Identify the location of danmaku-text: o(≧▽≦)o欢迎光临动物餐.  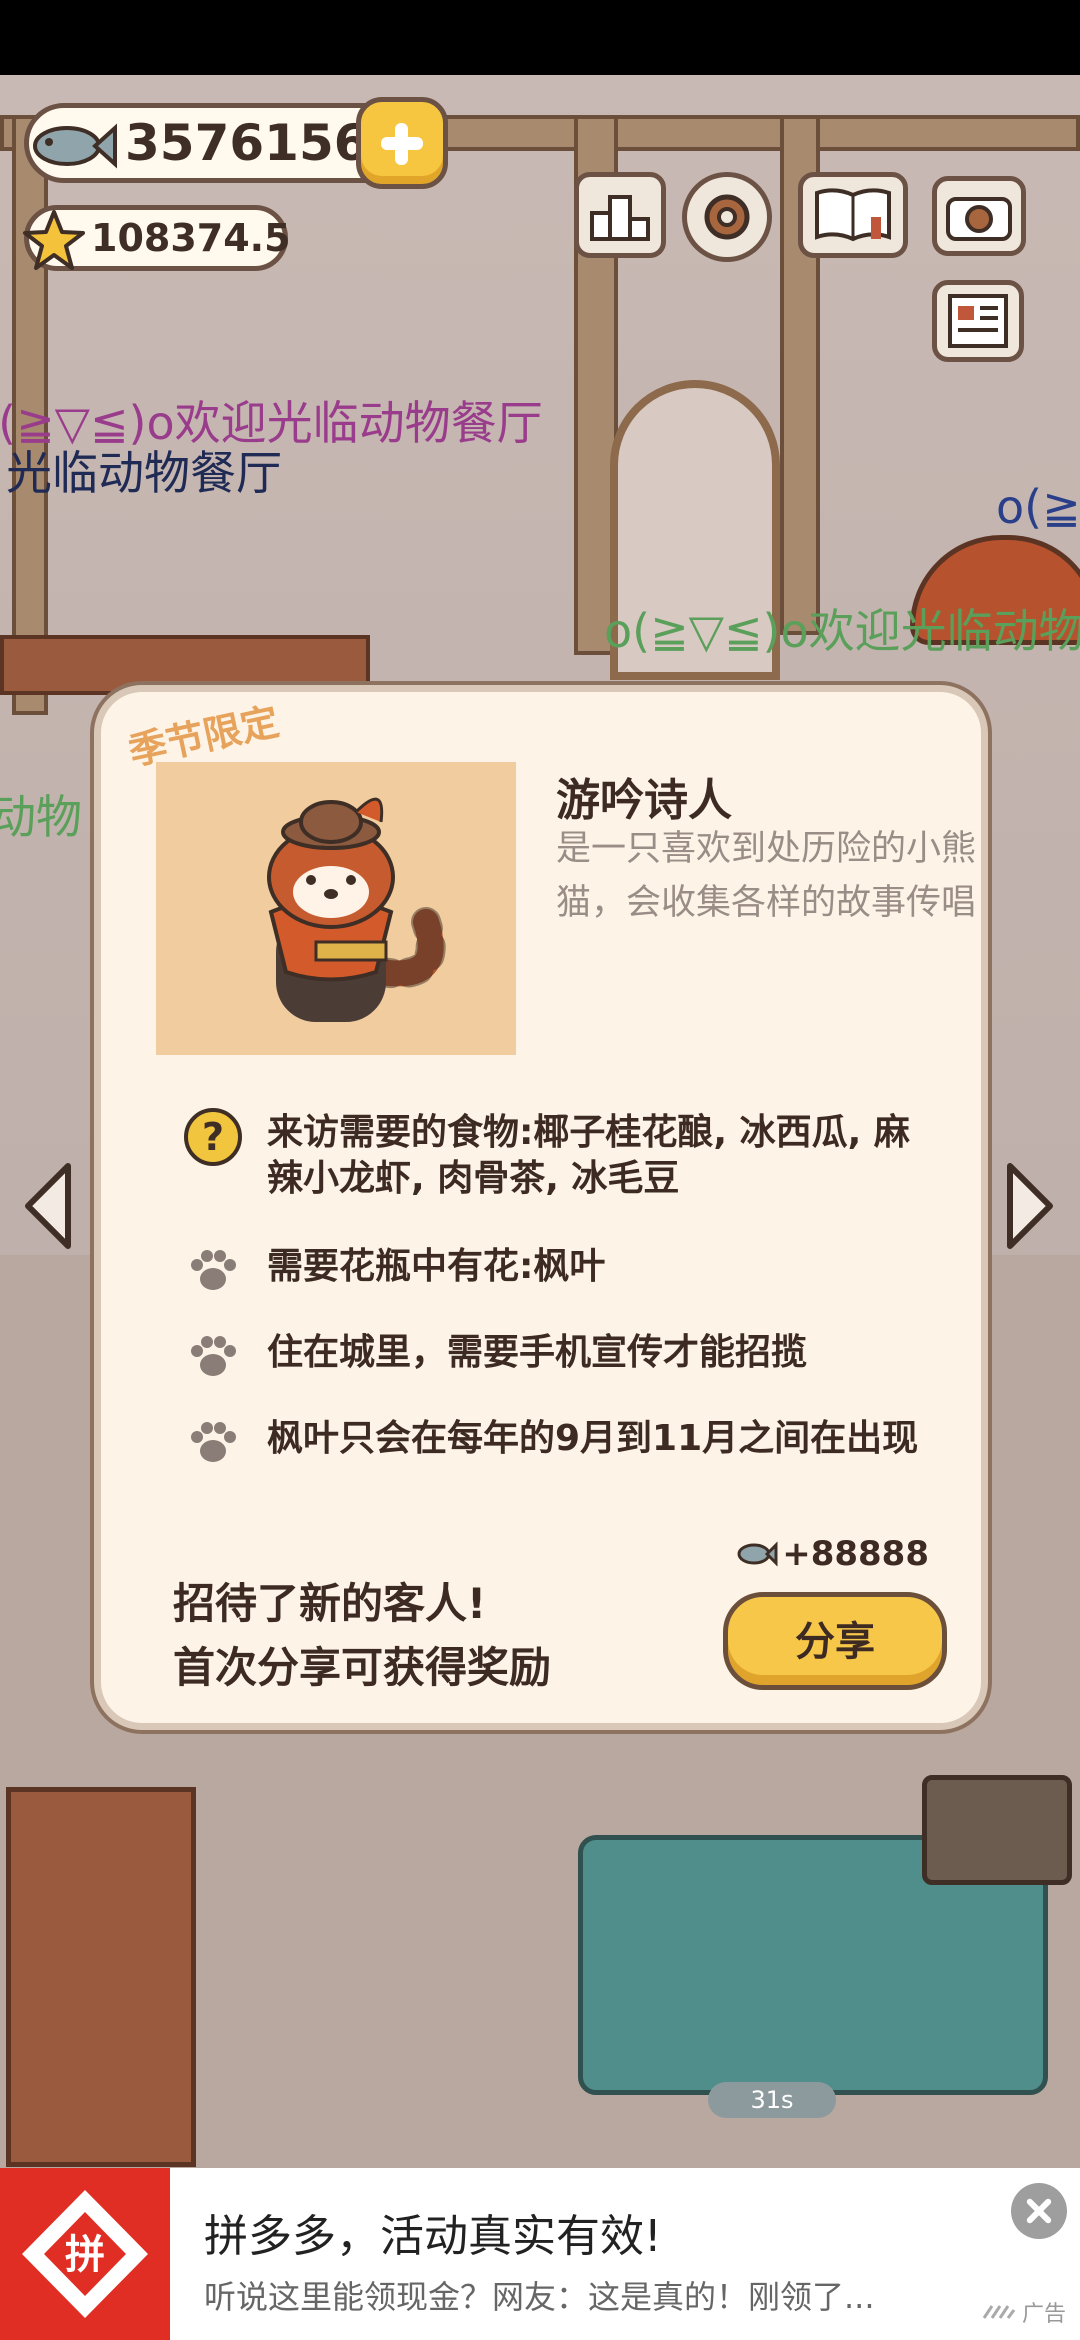
(842, 631).